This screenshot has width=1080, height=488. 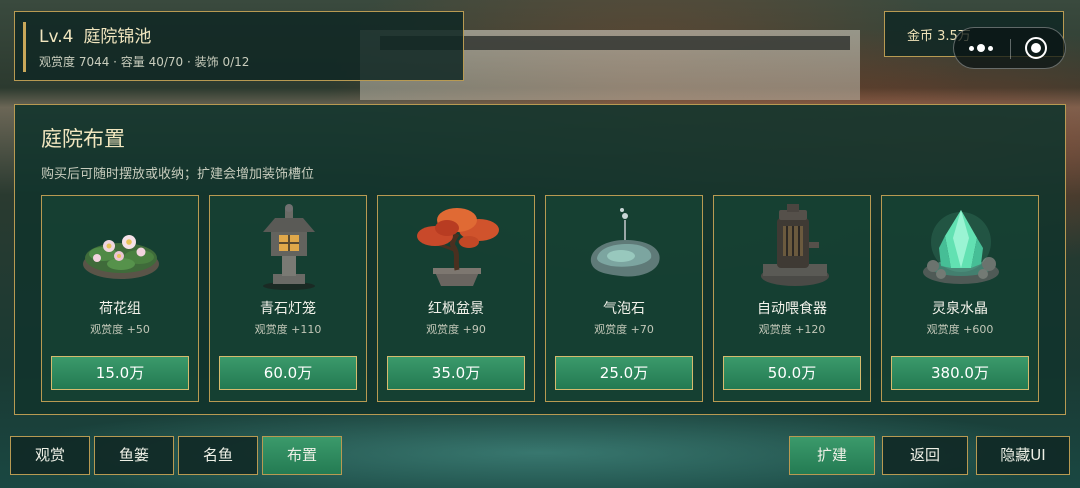 What do you see at coordinates (120, 298) in the screenshot?
I see `shop-item-card: 荷花组 观赏度 +50 15.0万` at bounding box center [120, 298].